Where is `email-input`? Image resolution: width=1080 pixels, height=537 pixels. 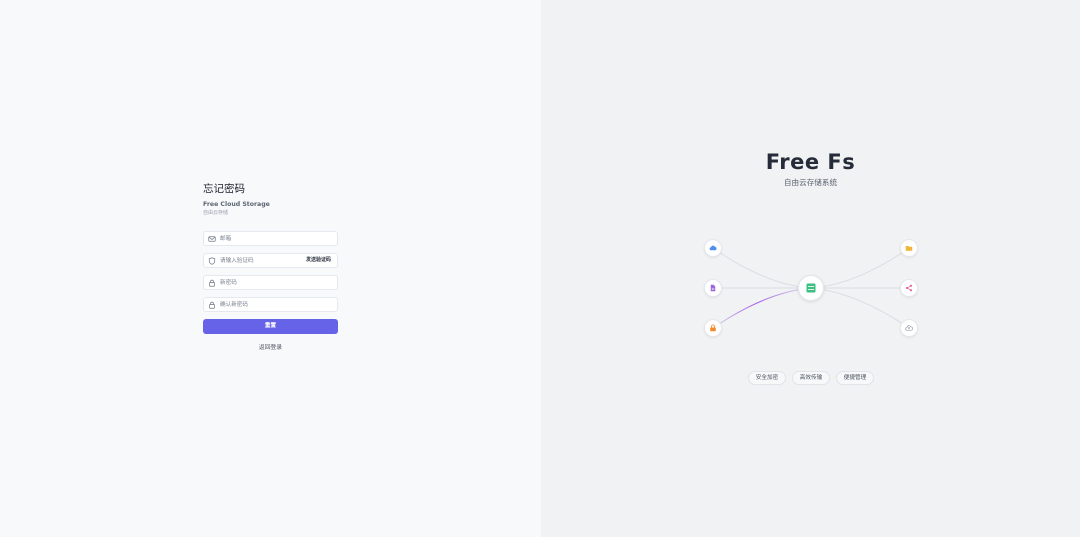
email-input is located at coordinates (265, 238).